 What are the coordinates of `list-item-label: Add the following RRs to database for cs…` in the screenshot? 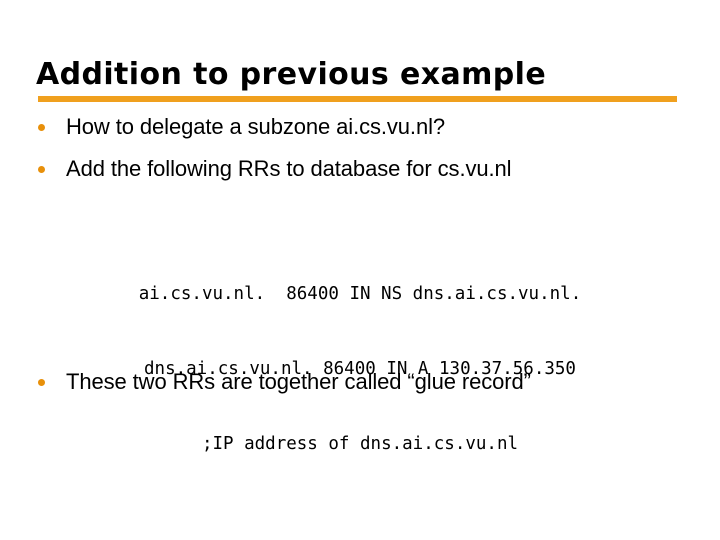 It's located at (289, 168).